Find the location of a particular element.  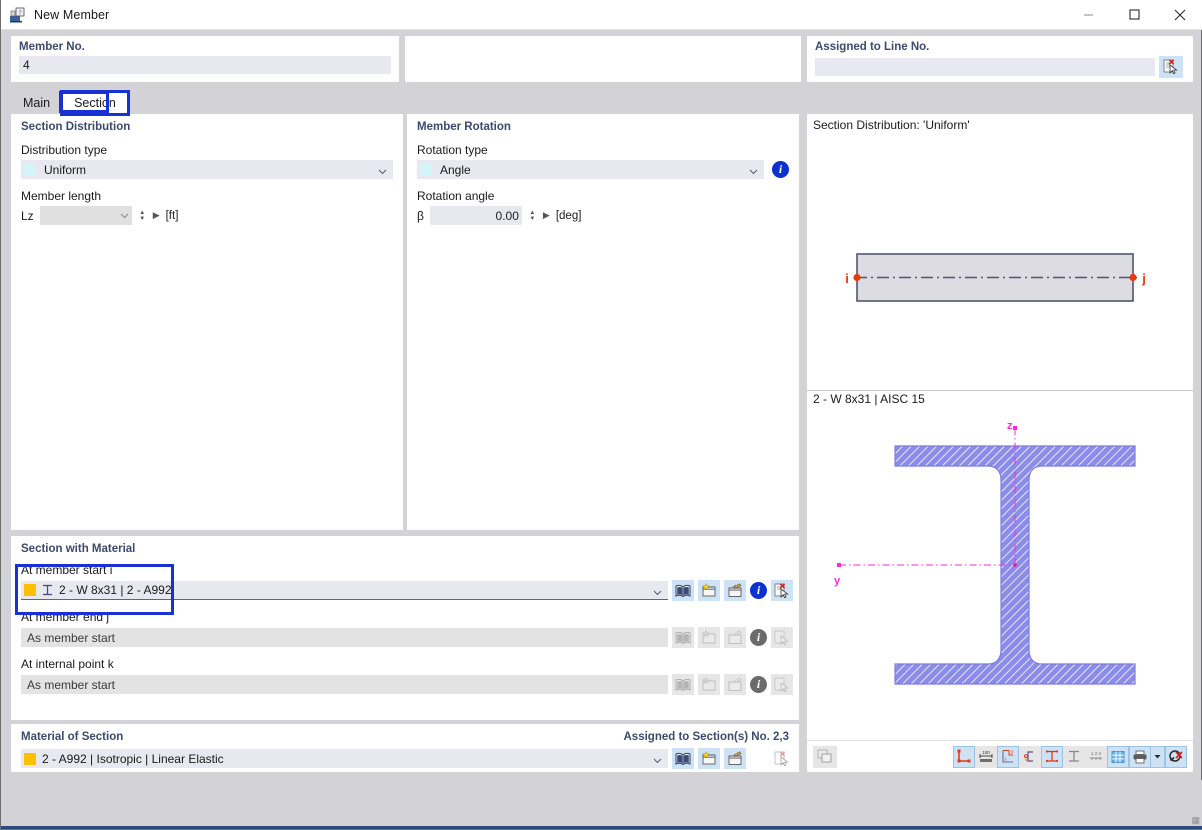

assigned-line-panel: Assigned to Line No. is located at coordinates (1000, 59).